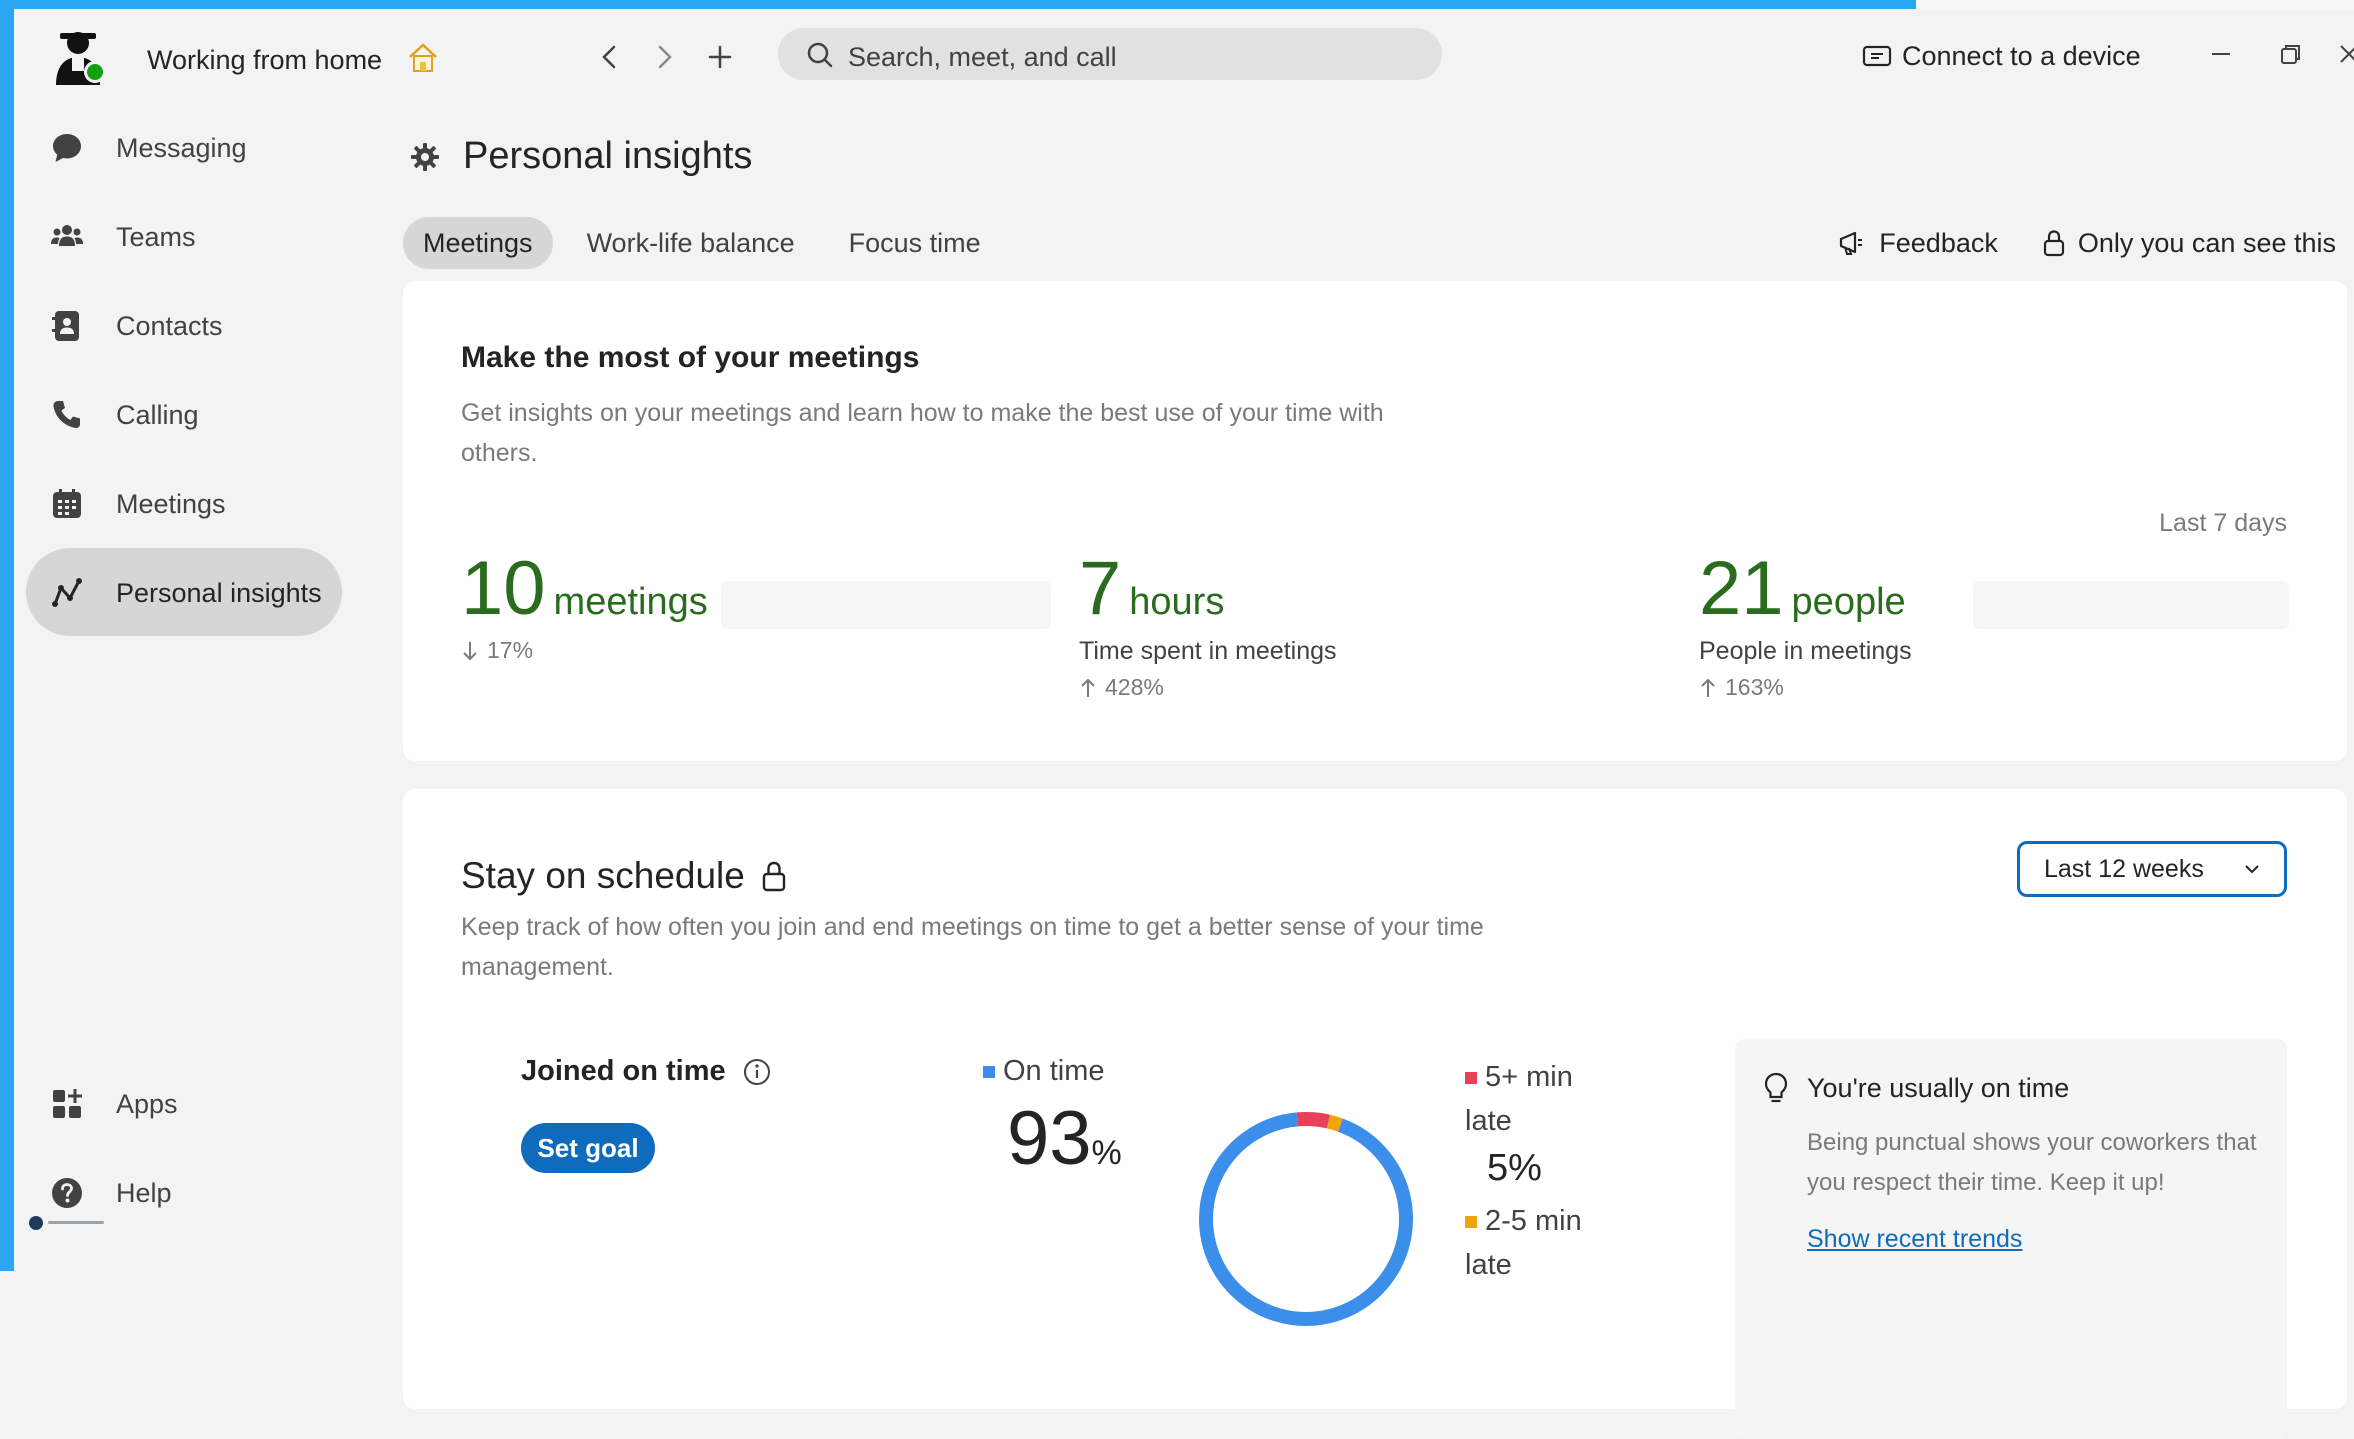 Image resolution: width=2354 pixels, height=1439 pixels. What do you see at coordinates (1110, 54) in the screenshot?
I see `search-input: Search, meet, and call` at bounding box center [1110, 54].